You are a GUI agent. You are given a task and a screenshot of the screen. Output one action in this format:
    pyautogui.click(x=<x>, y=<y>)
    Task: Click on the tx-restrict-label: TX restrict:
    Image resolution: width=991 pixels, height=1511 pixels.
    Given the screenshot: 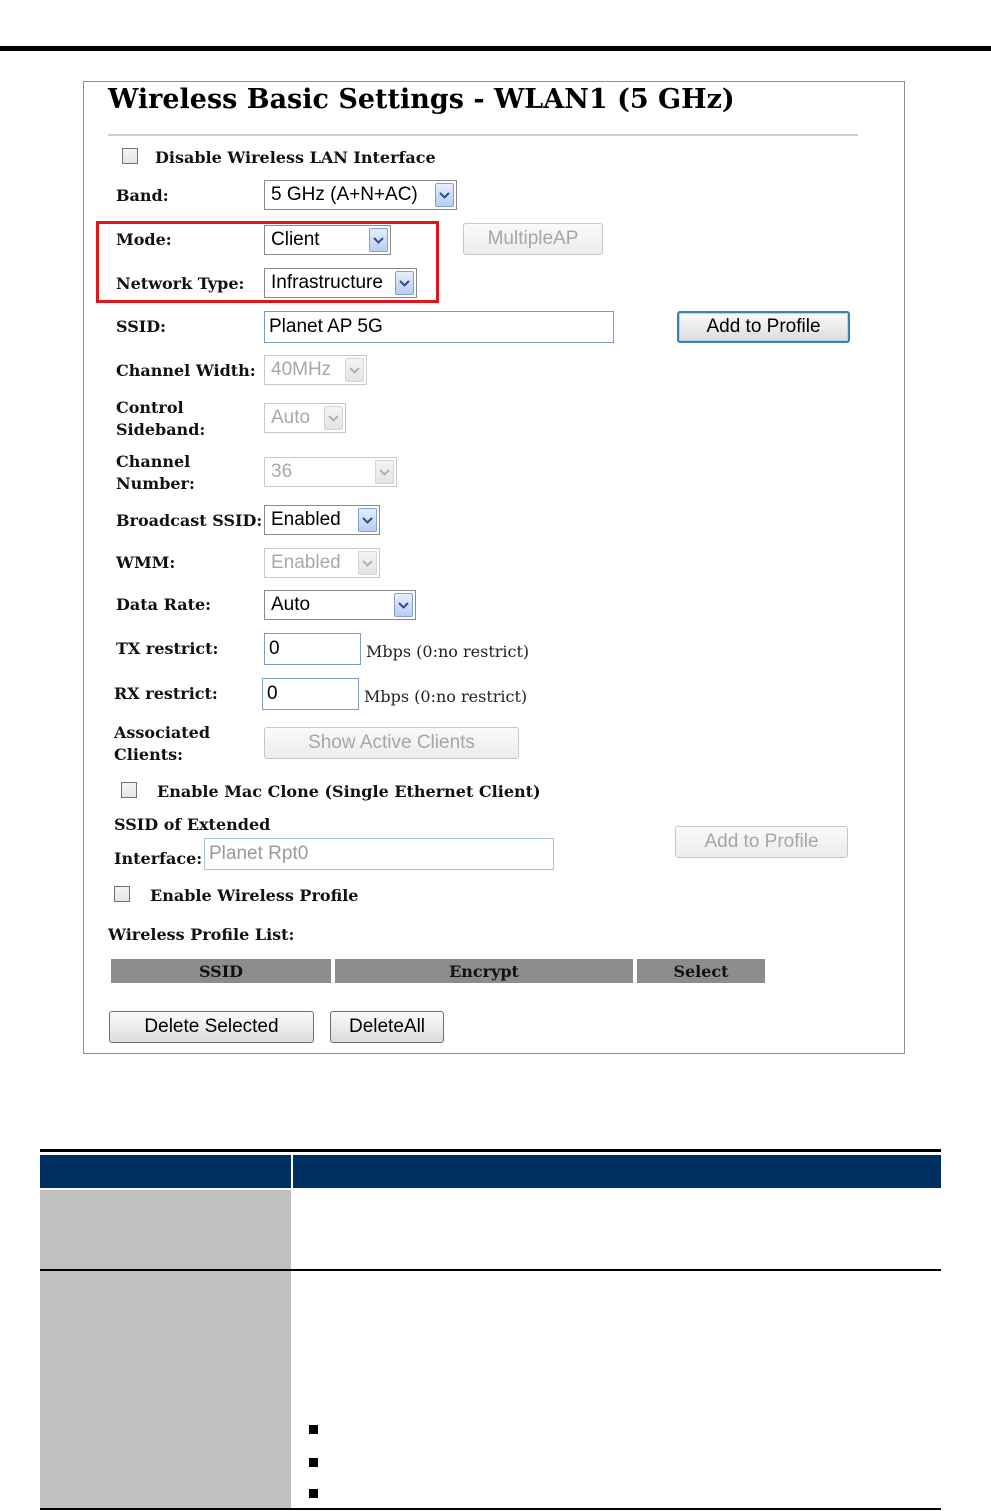 What is the action you would take?
    pyautogui.click(x=167, y=648)
    